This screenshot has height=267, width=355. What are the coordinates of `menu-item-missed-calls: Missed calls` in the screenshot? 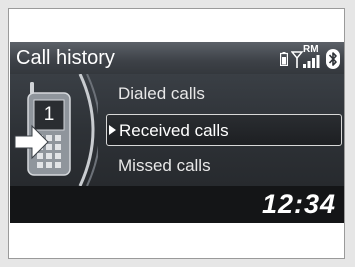 It's located at (224, 166).